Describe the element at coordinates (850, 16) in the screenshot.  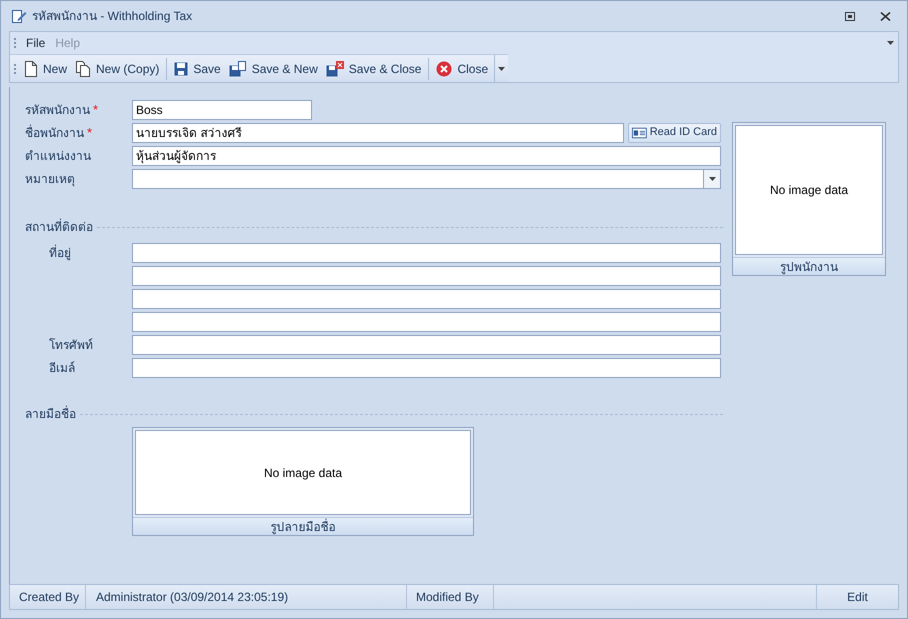
I see `restore-icon` at that location.